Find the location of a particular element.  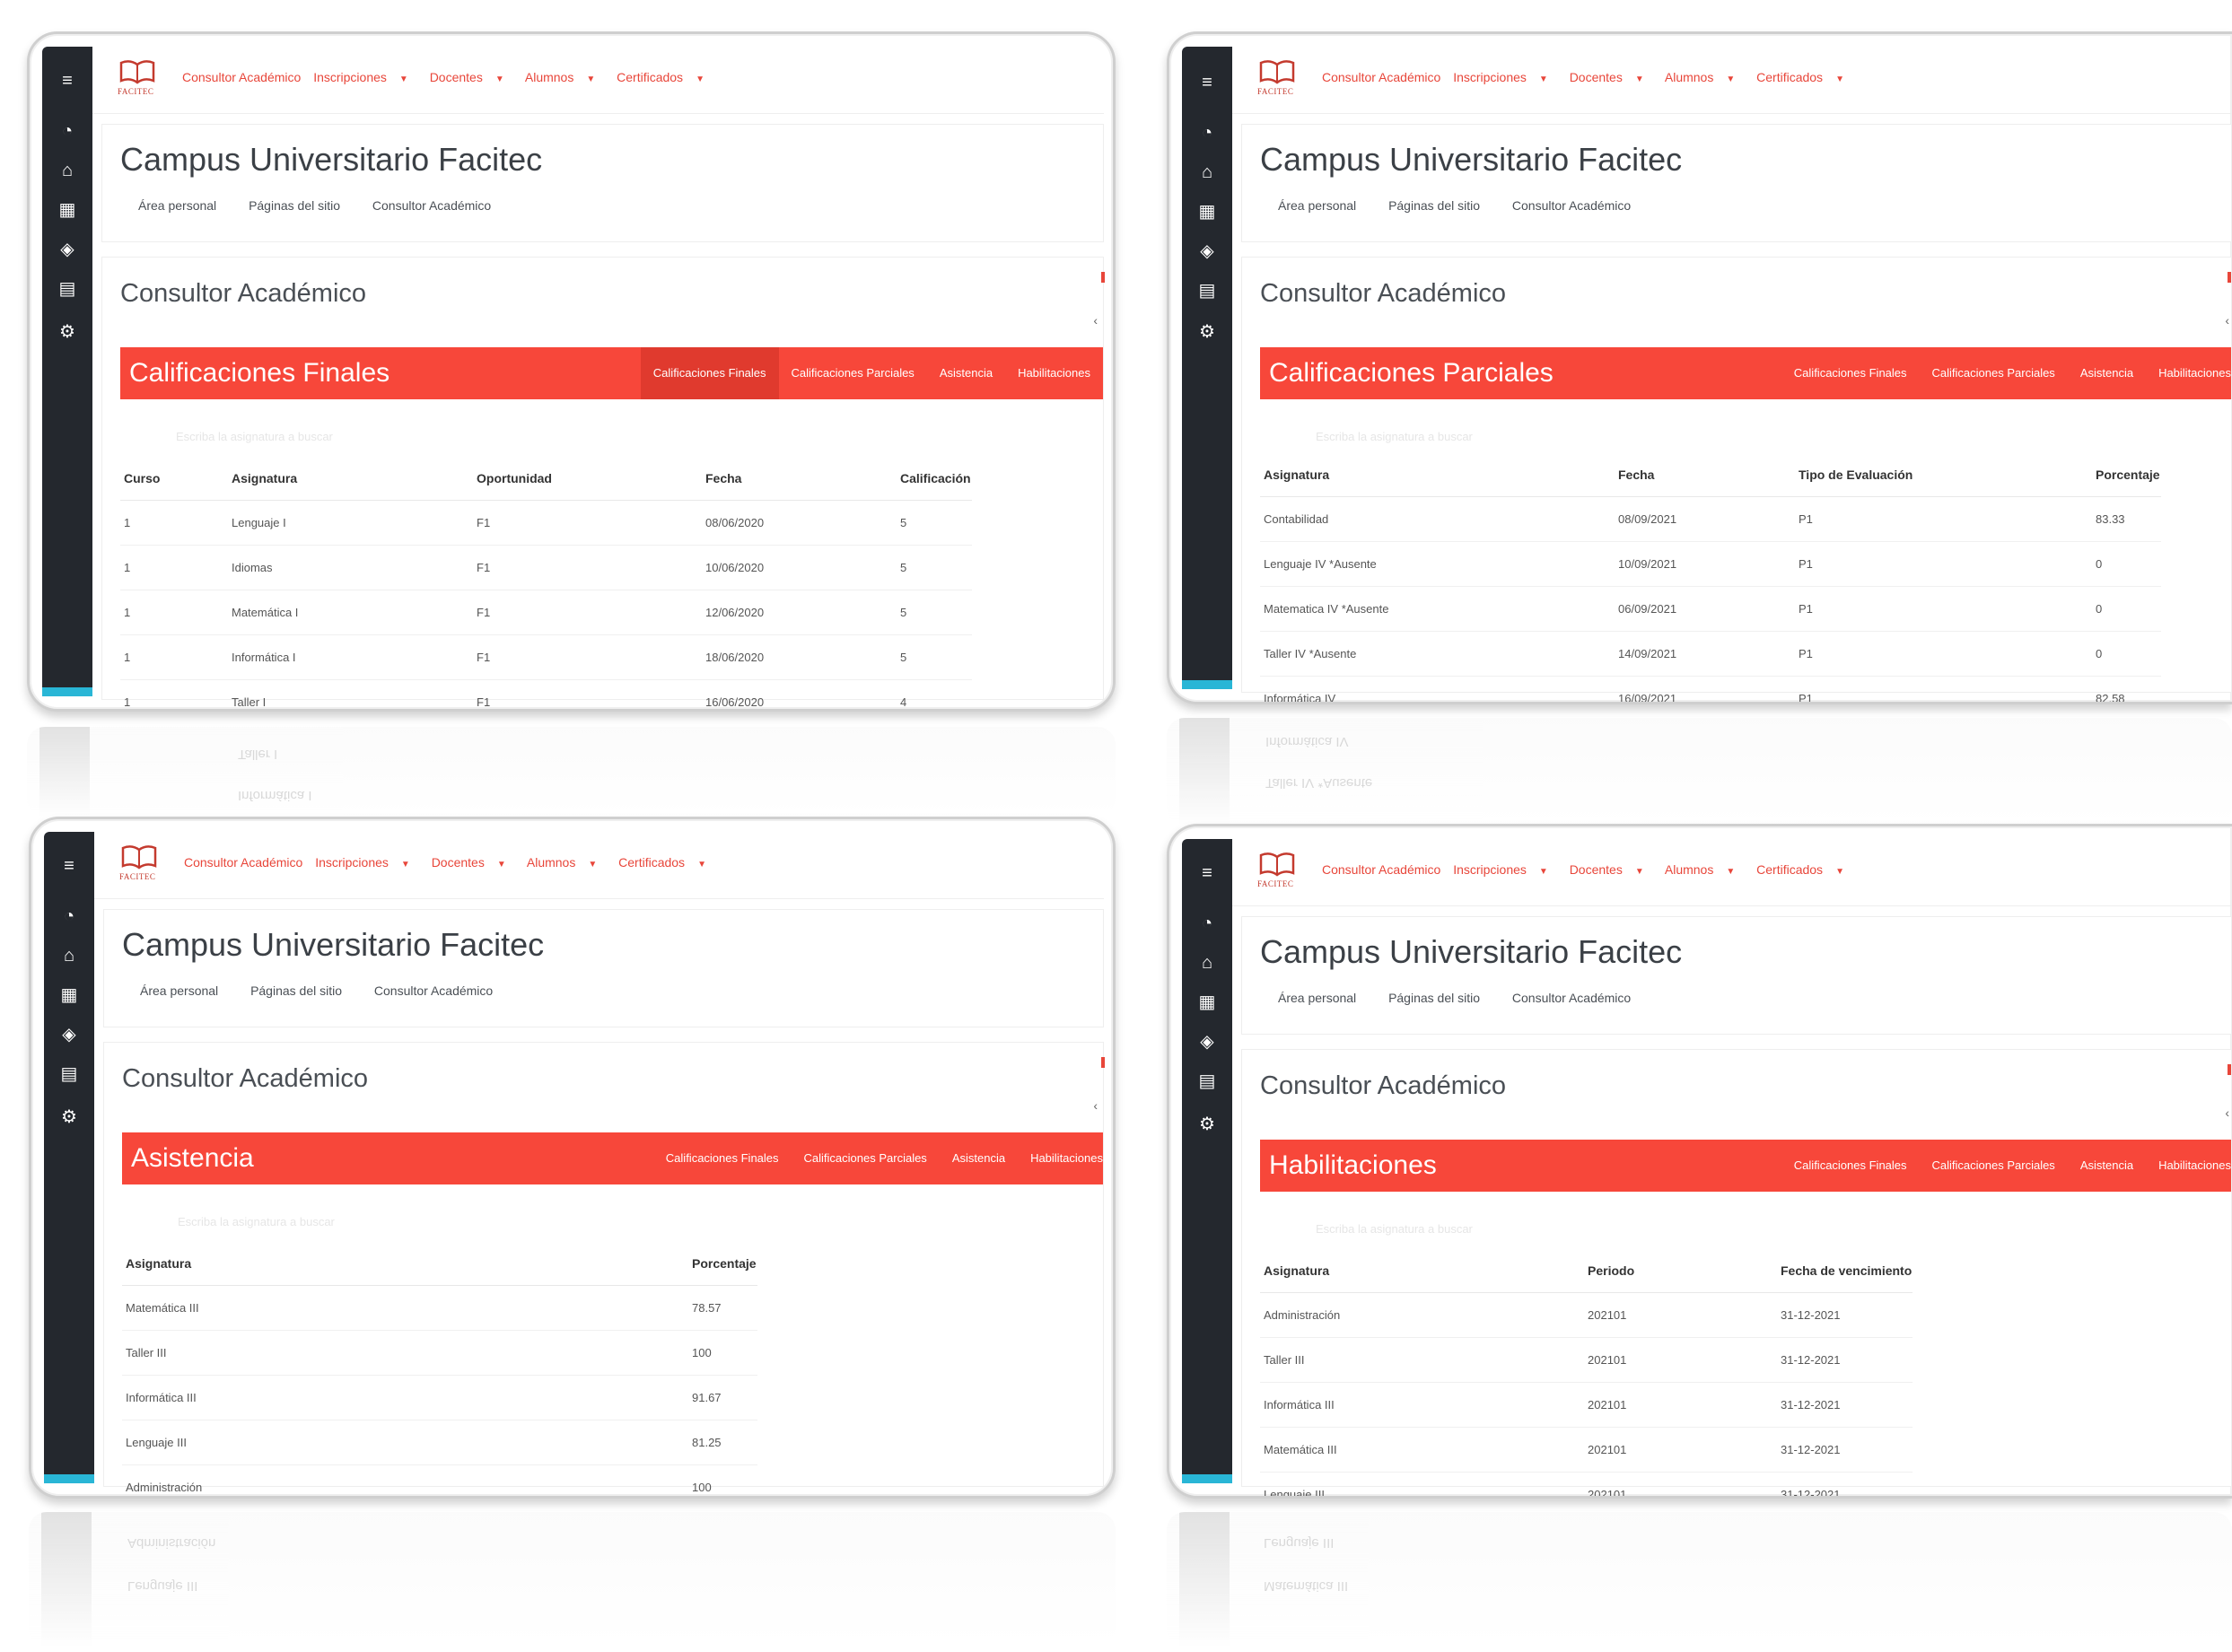

column-header: Fecha de vencimiento is located at coordinates (1845, 1271).